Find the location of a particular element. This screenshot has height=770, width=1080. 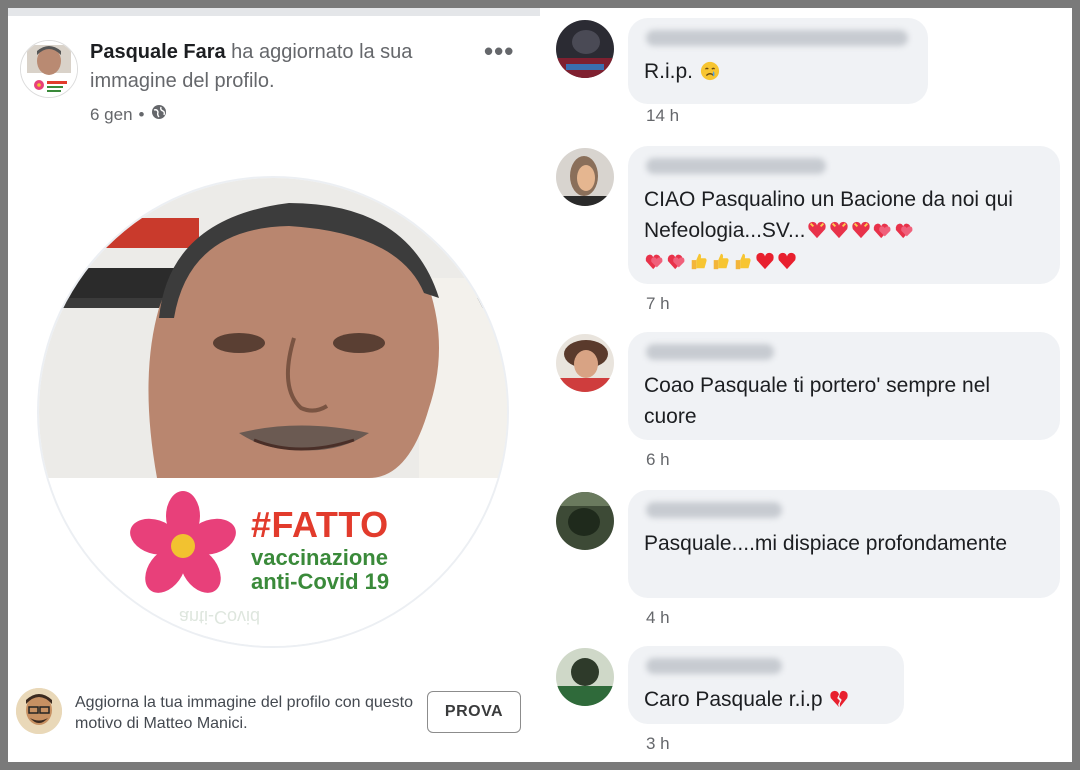

comment-timestamp: 7 h is located at coordinates (658, 304).